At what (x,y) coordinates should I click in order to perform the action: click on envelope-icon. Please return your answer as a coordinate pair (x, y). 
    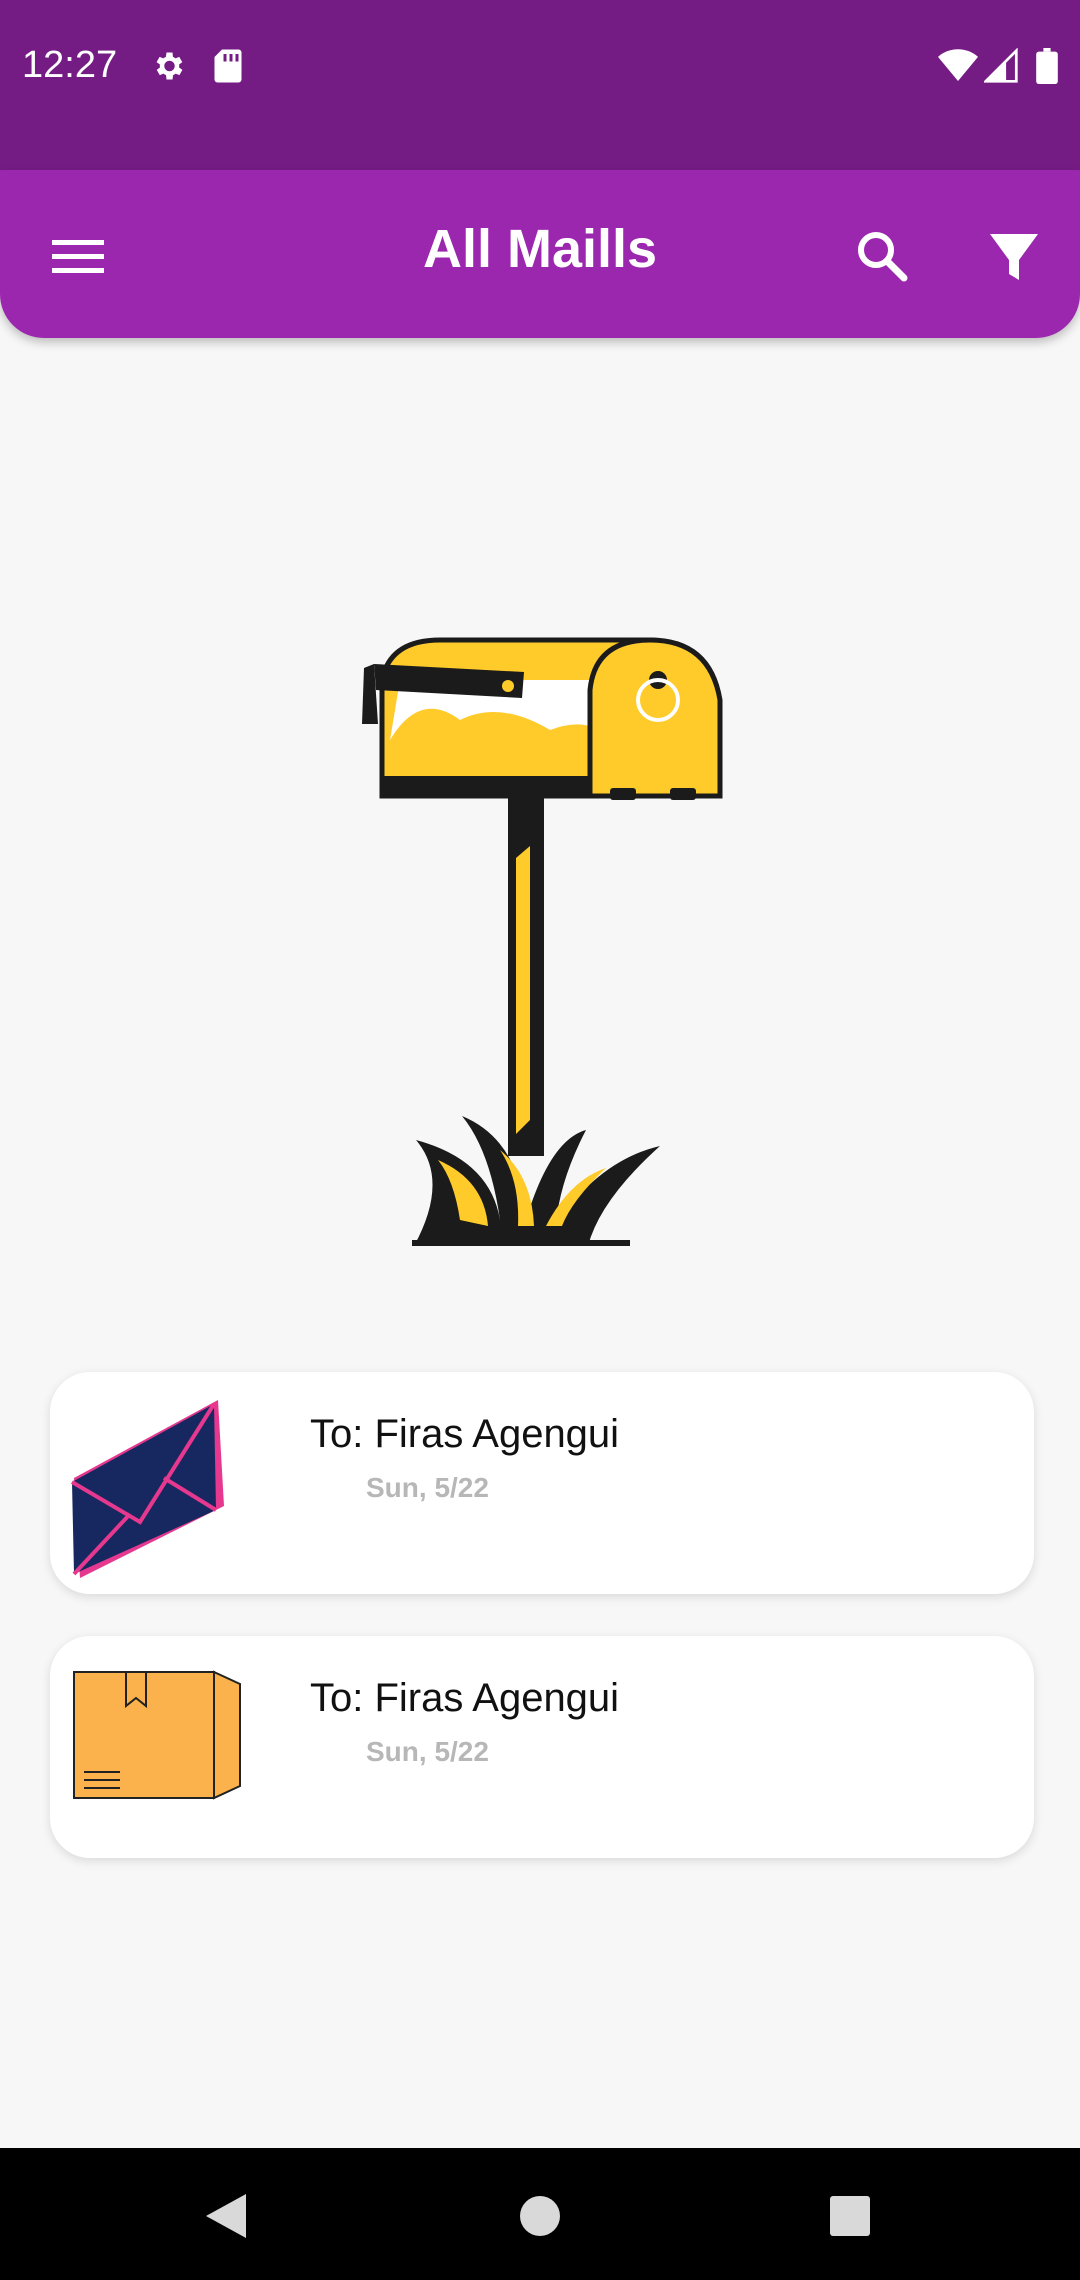
    Looking at the image, I should click on (150, 1492).